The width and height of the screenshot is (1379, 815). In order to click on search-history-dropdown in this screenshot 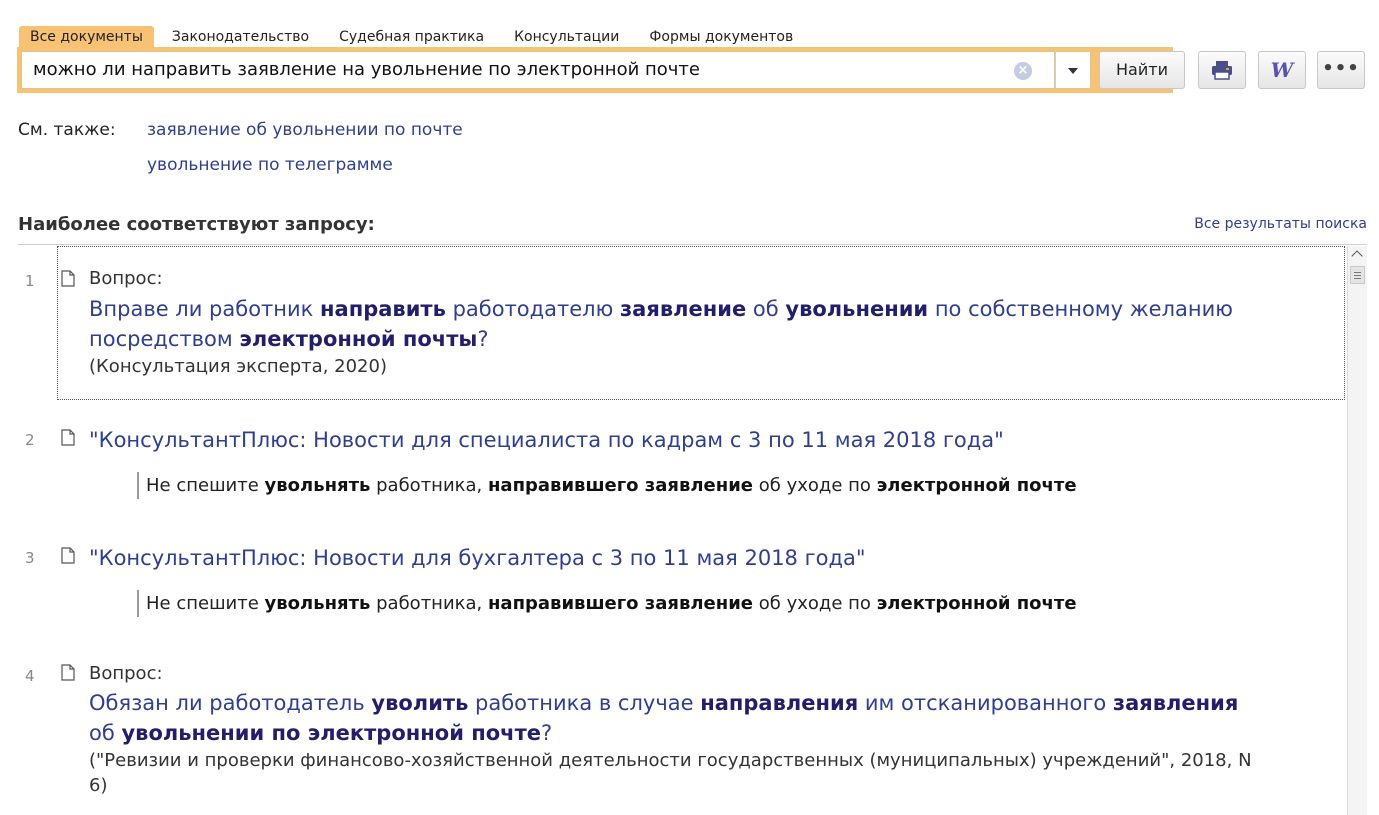, I will do `click(1073, 70)`.